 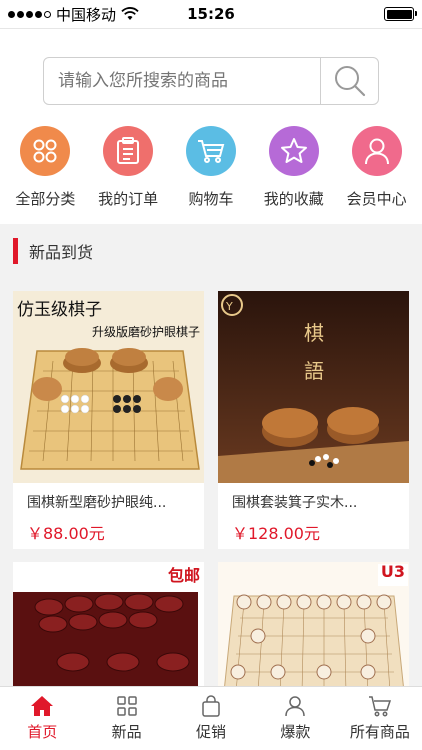 I want to click on home-icon, so click(x=42, y=706).